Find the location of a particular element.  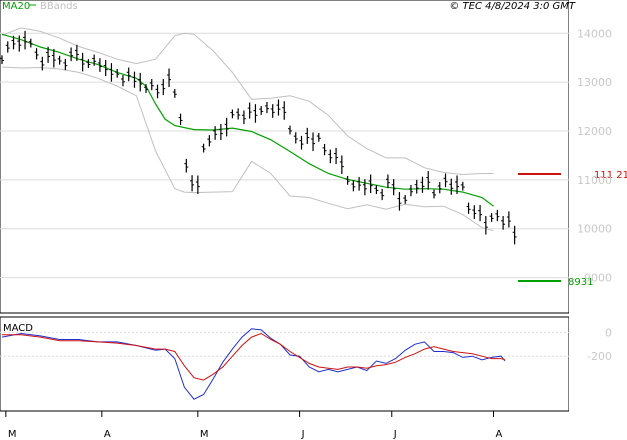

legend-ma20: MA20 is located at coordinates (16, 6).